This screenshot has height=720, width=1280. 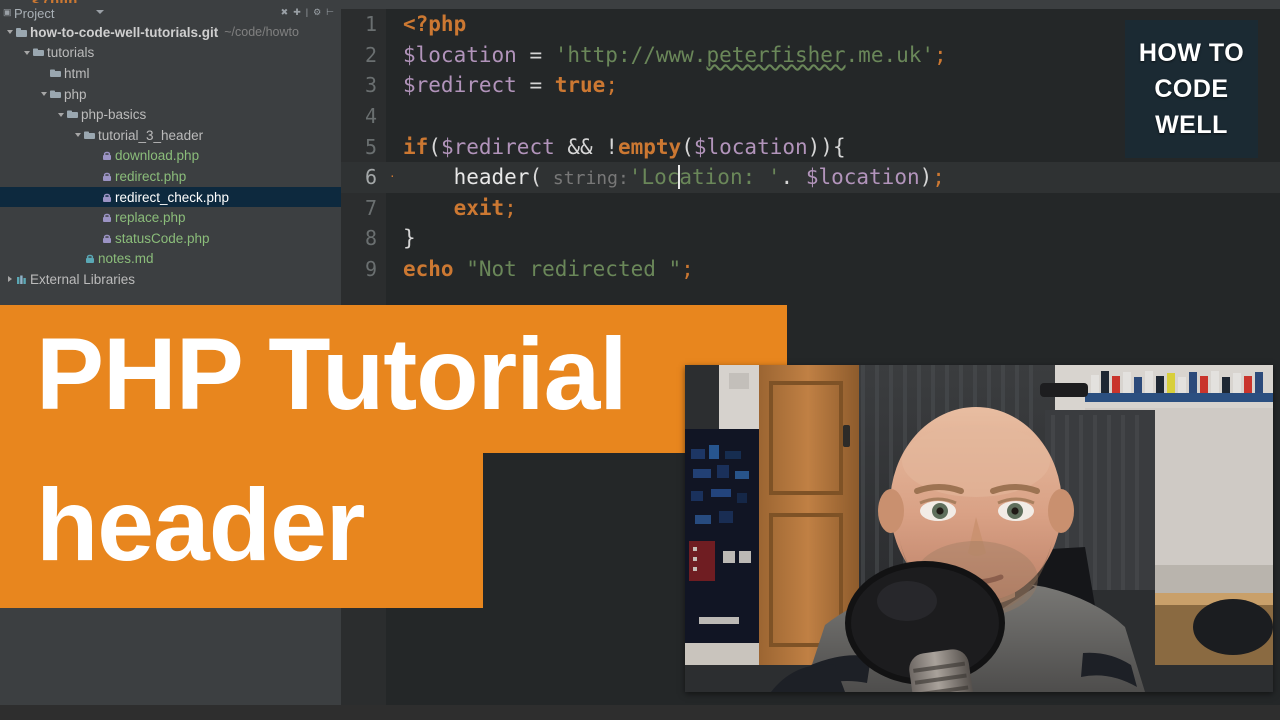 What do you see at coordinates (359, 177) in the screenshot?
I see `line-number: 6` at bounding box center [359, 177].